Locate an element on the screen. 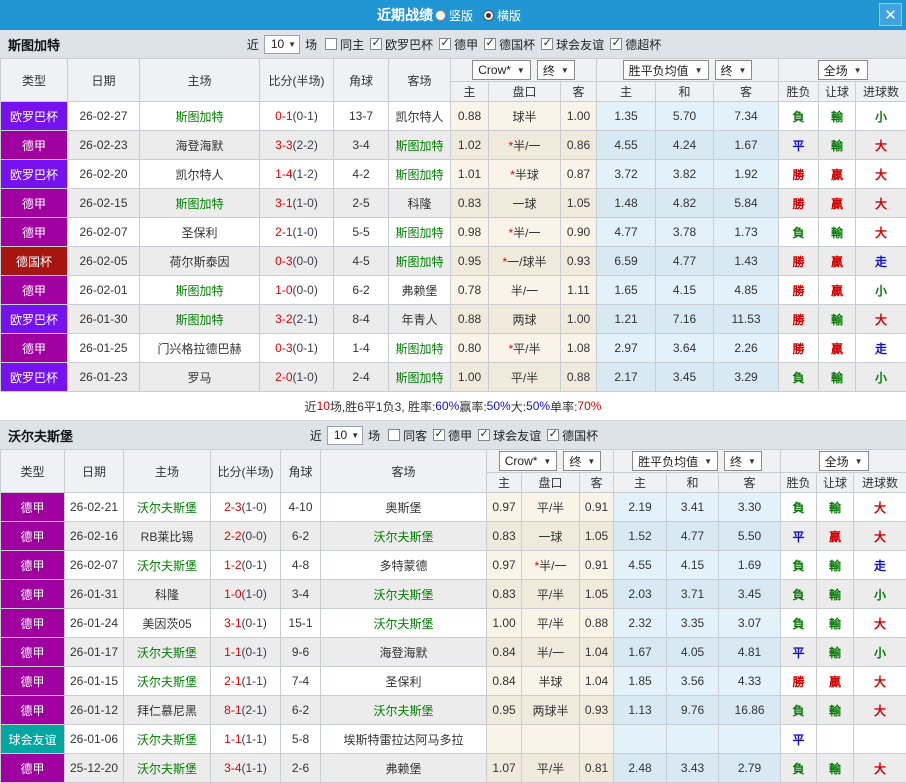  handicap-home-odds: 0.95 is located at coordinates (504, 710).